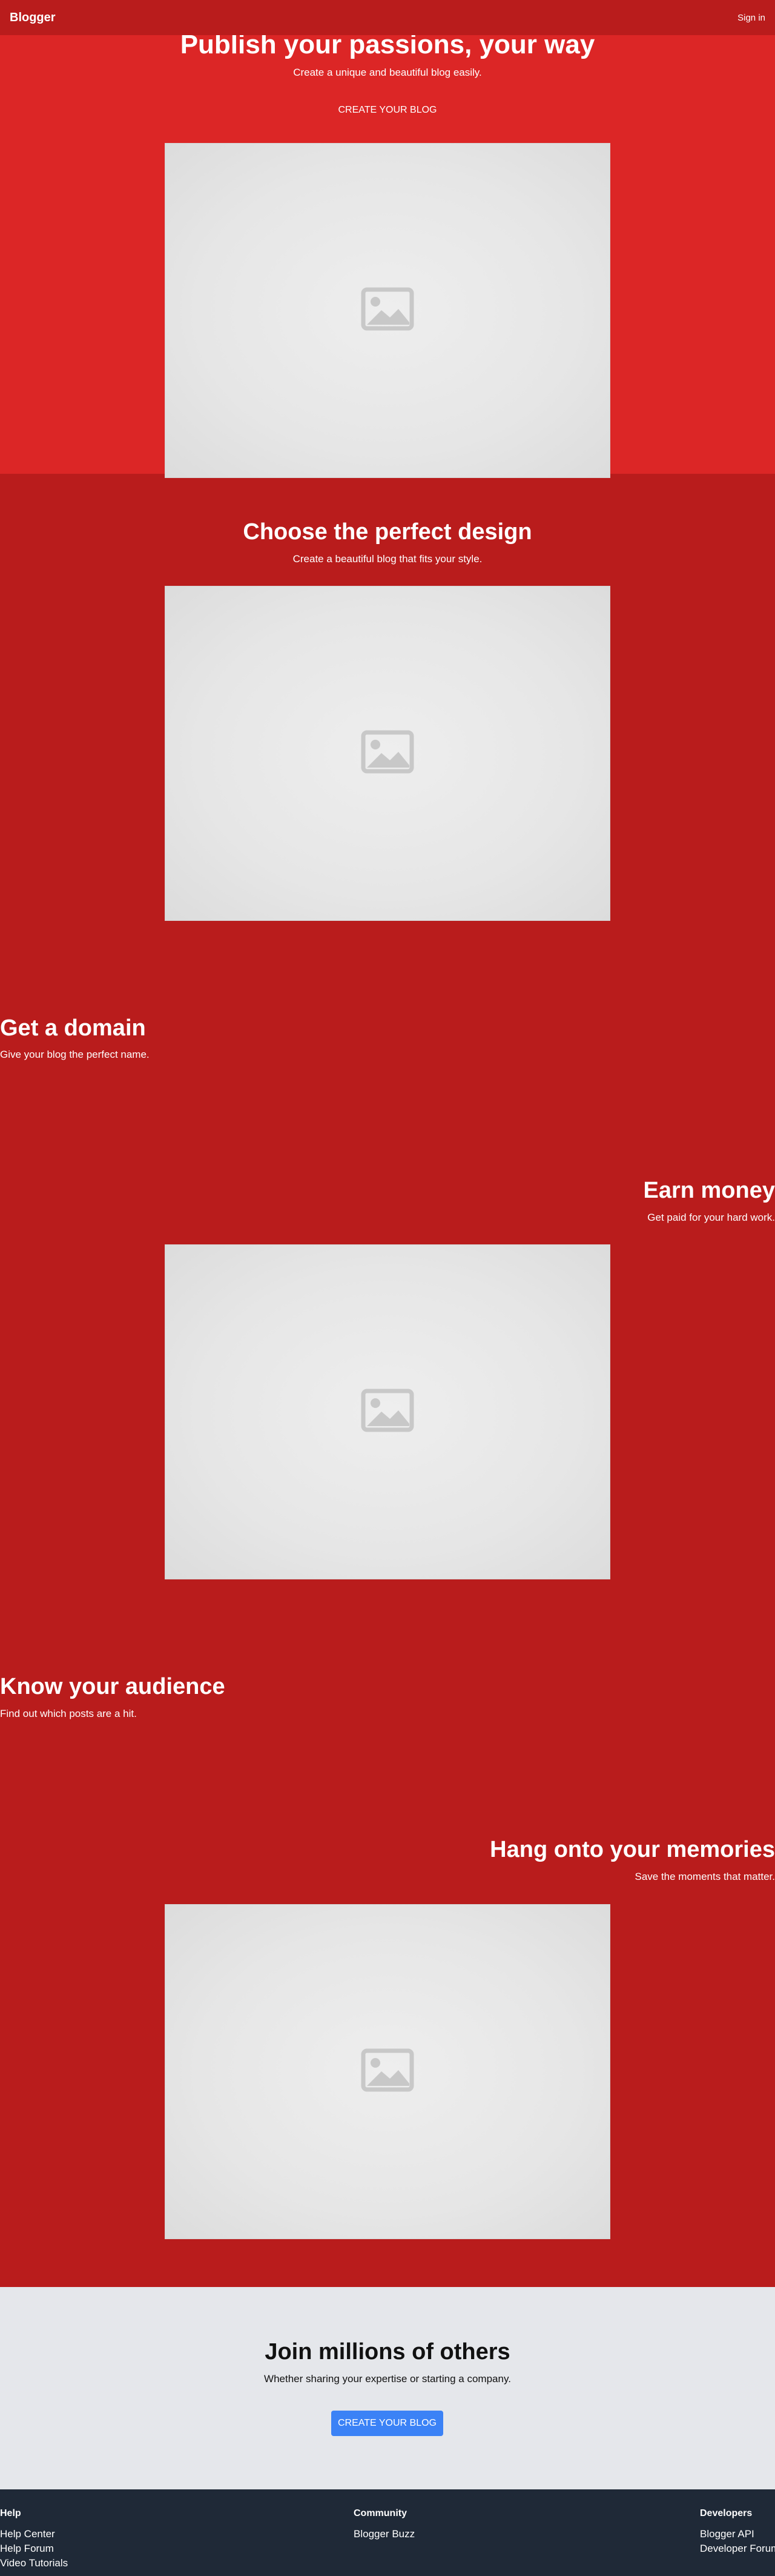 Image resolution: width=775 pixels, height=2576 pixels. What do you see at coordinates (387, 2352) in the screenshot?
I see `join-title: Join millions of others` at bounding box center [387, 2352].